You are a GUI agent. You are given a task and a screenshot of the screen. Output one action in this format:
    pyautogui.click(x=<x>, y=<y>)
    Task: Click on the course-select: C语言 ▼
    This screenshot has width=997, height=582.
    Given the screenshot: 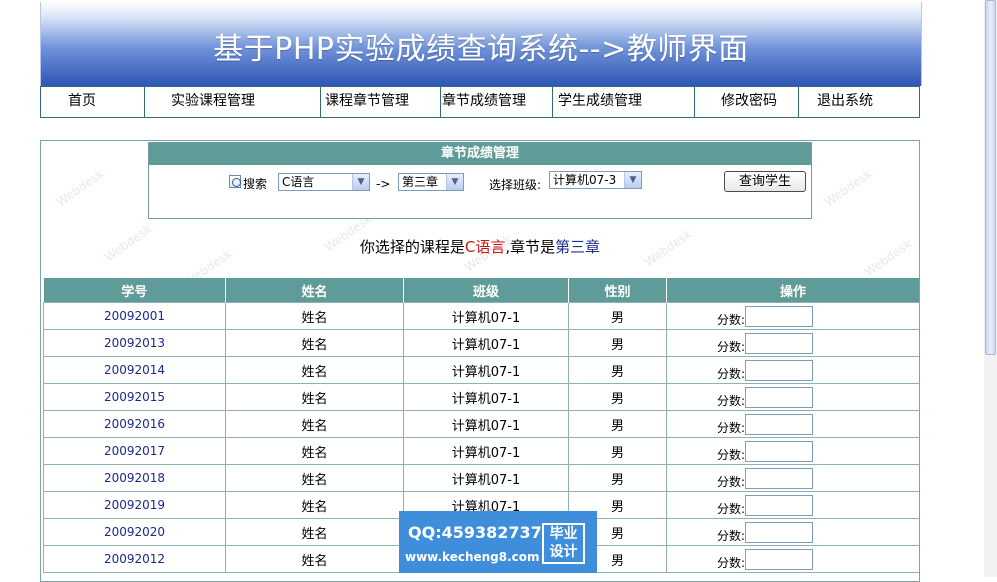 What is the action you would take?
    pyautogui.click(x=324, y=182)
    